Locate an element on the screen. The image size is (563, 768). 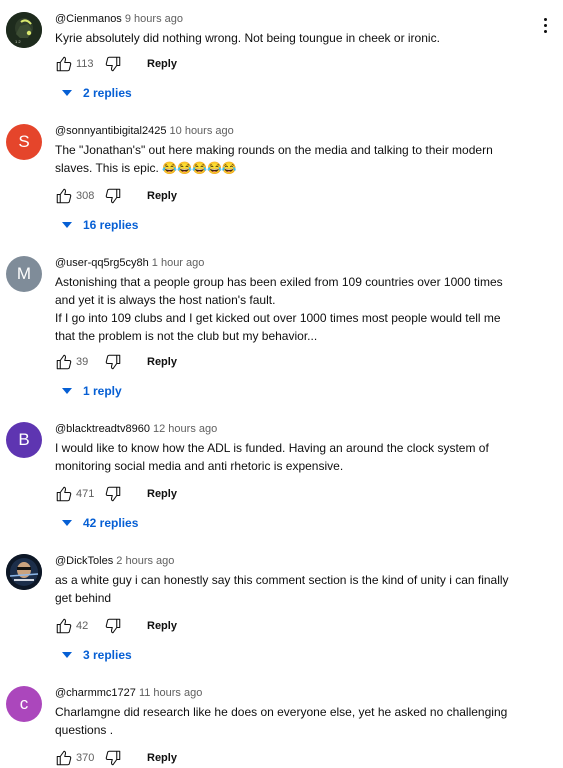
view-replies-button: 1 reply is located at coordinates (92, 391).